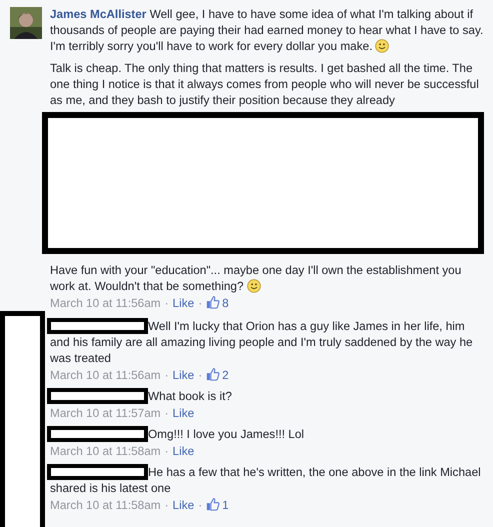 The height and width of the screenshot is (527, 493). I want to click on comment-text: What book is it?, so click(268, 396).